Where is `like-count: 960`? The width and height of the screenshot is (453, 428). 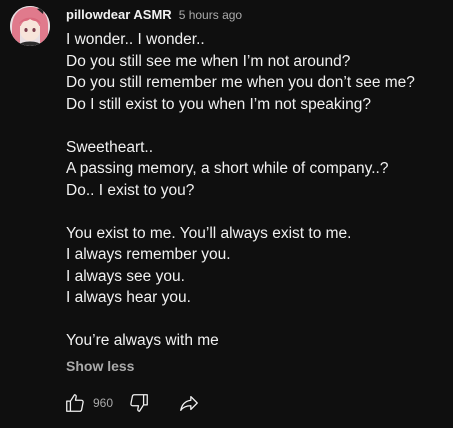
like-count: 960 is located at coordinates (103, 403).